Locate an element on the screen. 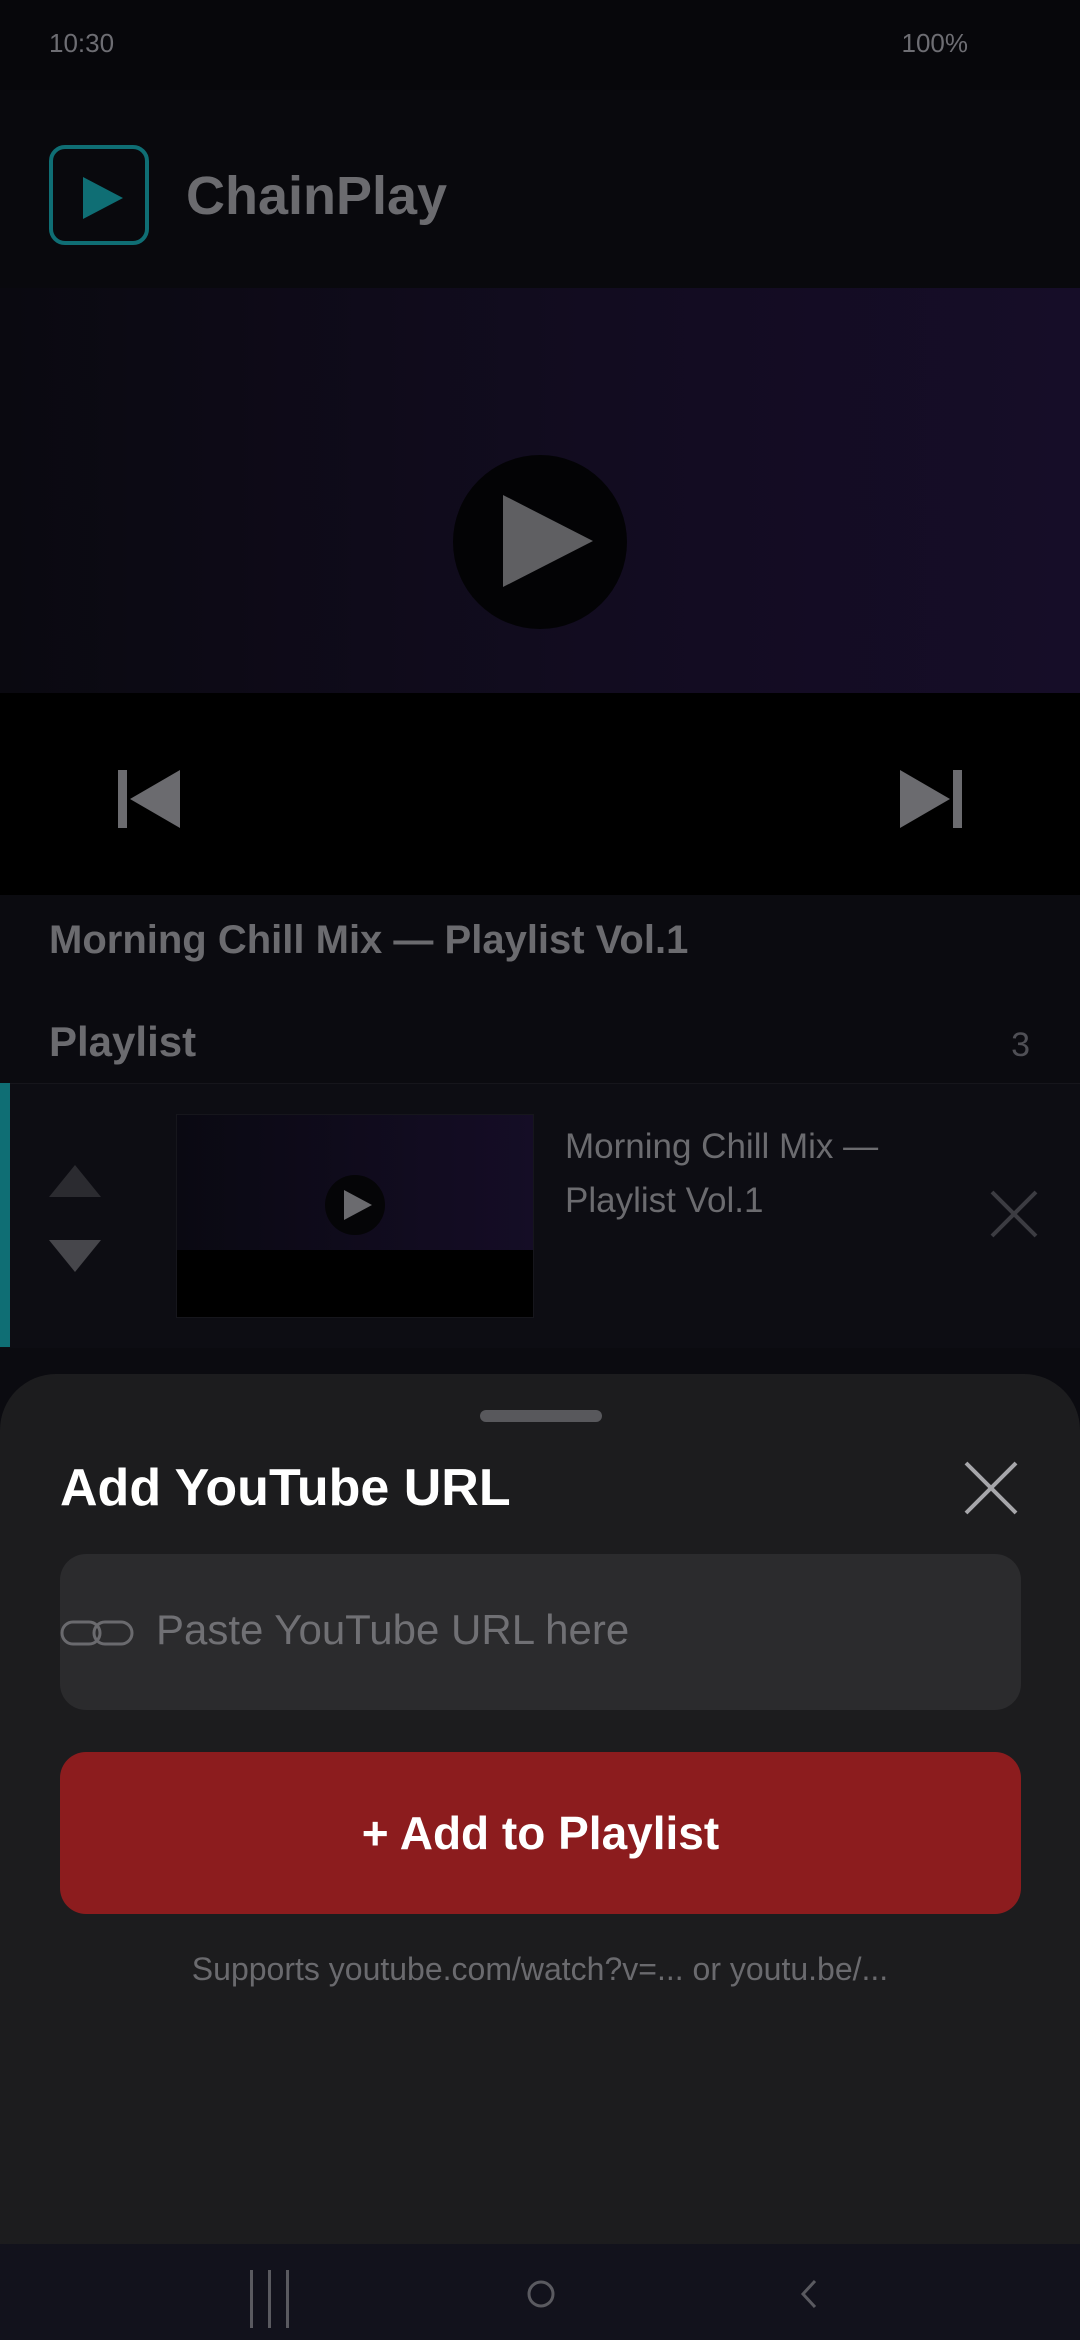  playlist-count: 3 is located at coordinates (1020, 1045).